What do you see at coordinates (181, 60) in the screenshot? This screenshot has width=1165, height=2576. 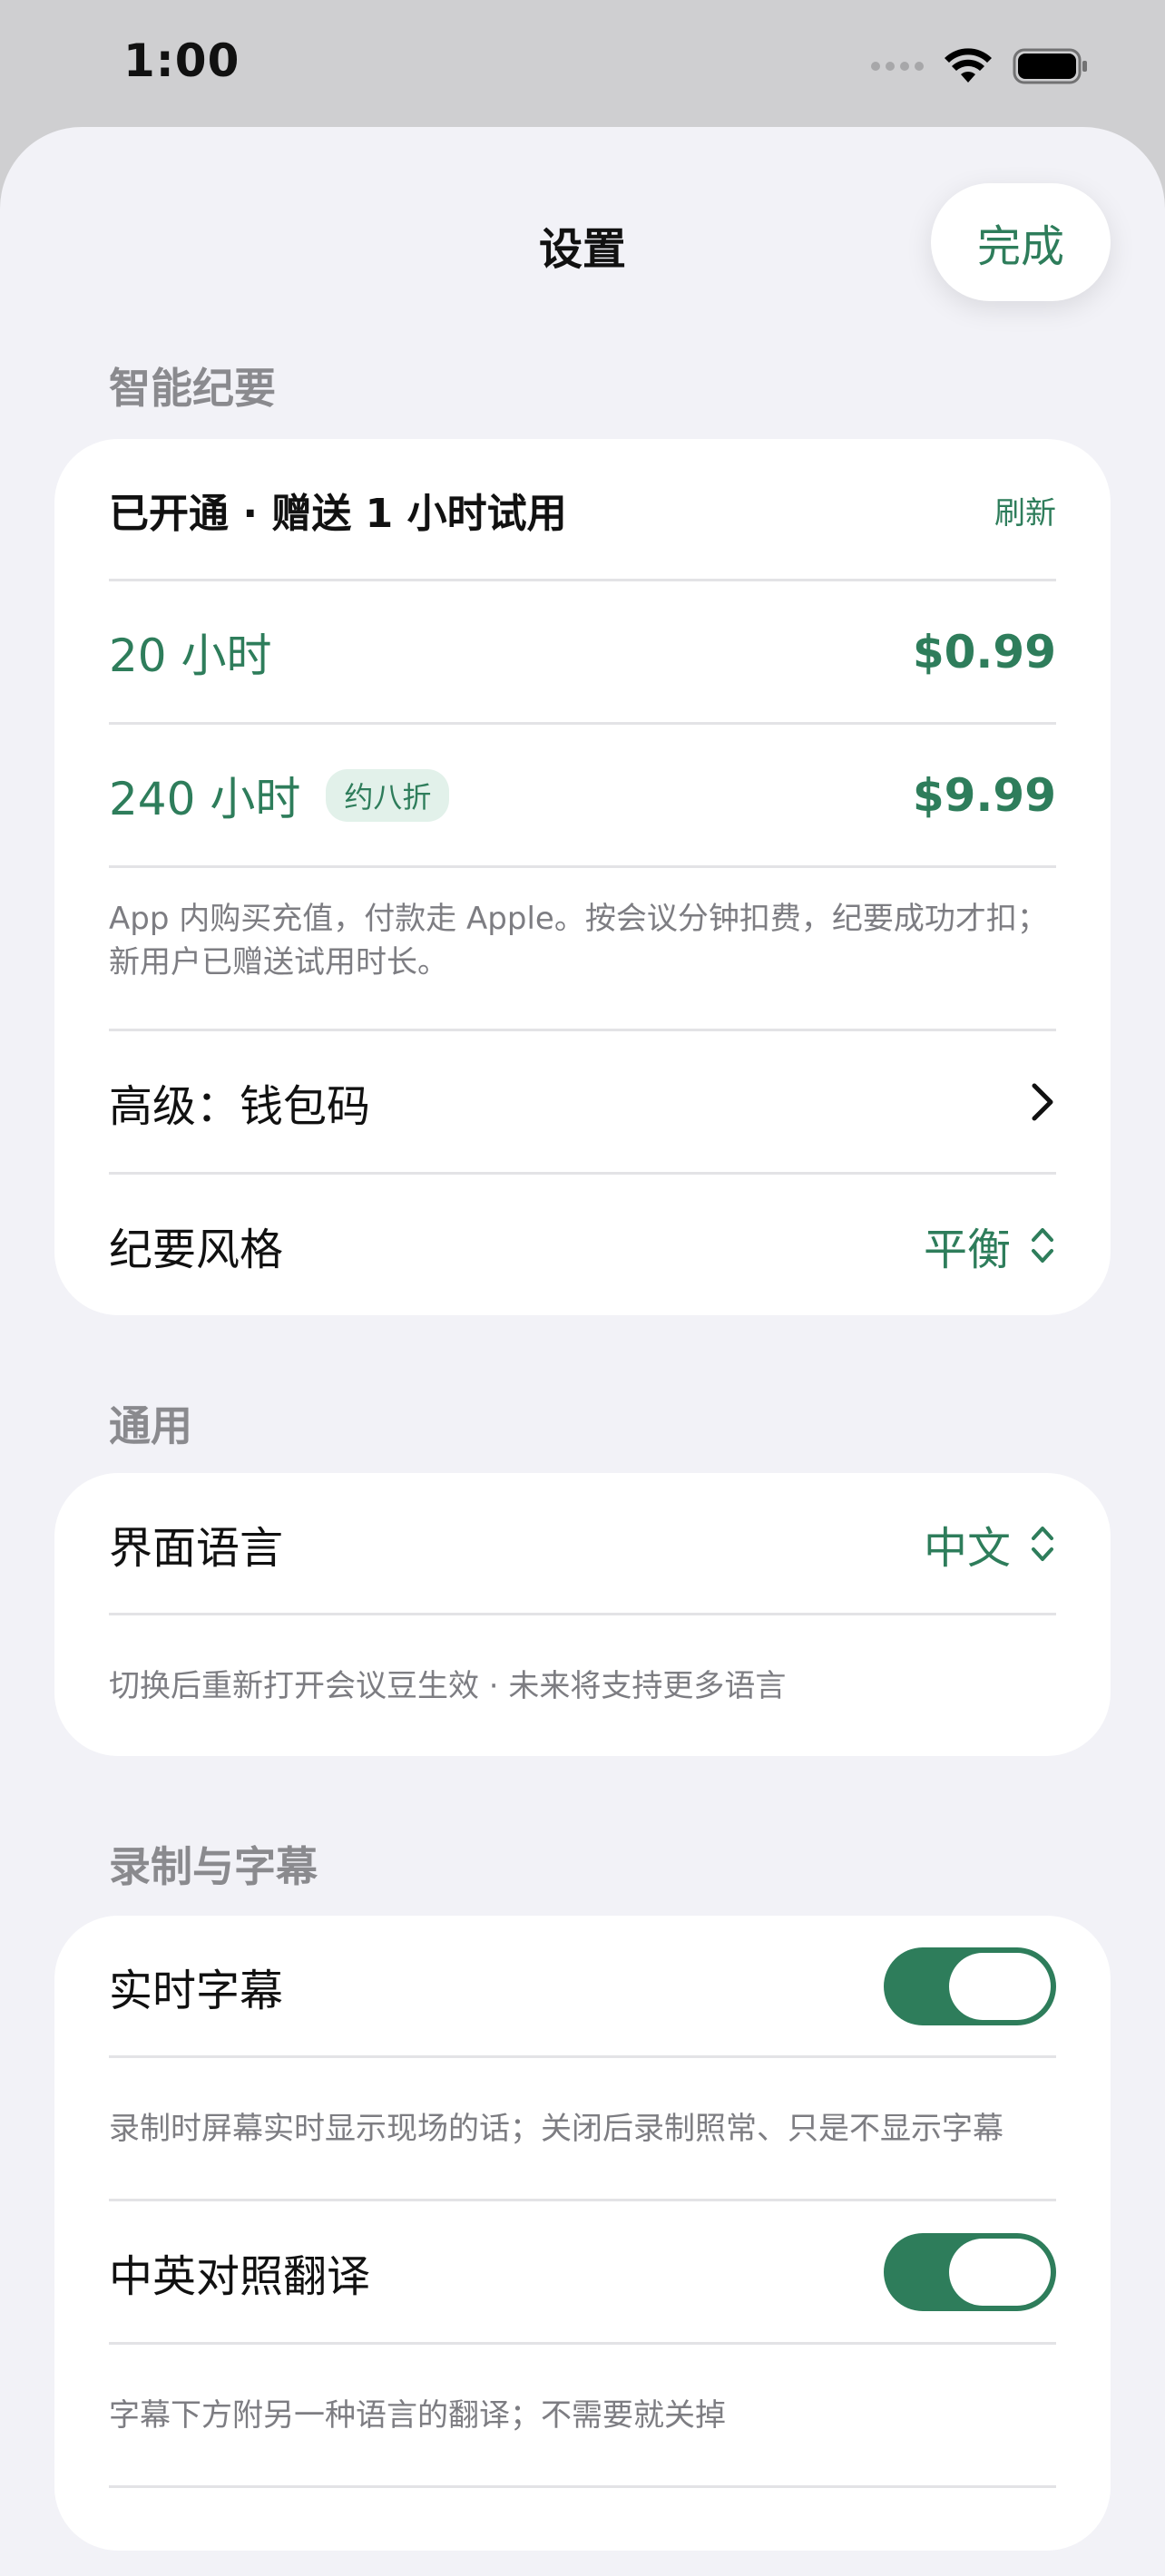 I see `status-time: 1:00` at bounding box center [181, 60].